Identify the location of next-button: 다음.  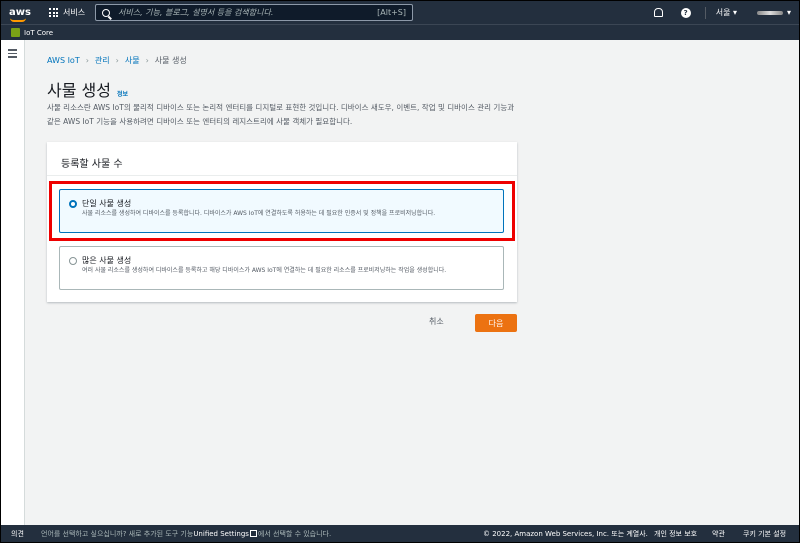
(496, 323).